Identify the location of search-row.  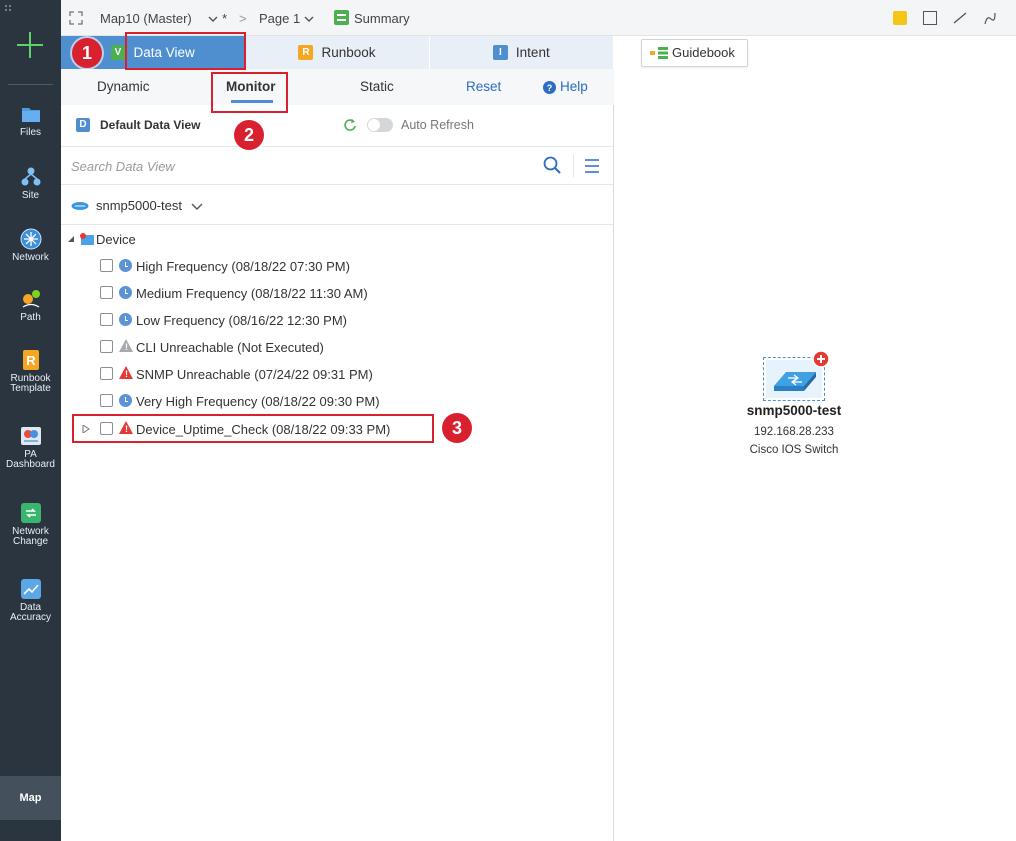
(337, 166).